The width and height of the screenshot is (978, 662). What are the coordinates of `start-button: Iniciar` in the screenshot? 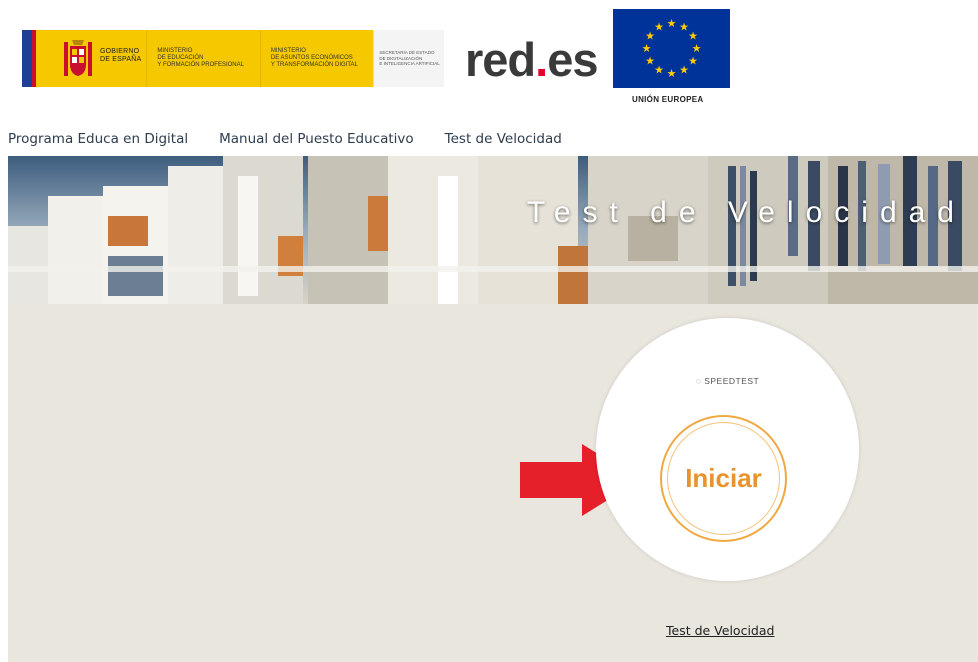 It's located at (723, 478).